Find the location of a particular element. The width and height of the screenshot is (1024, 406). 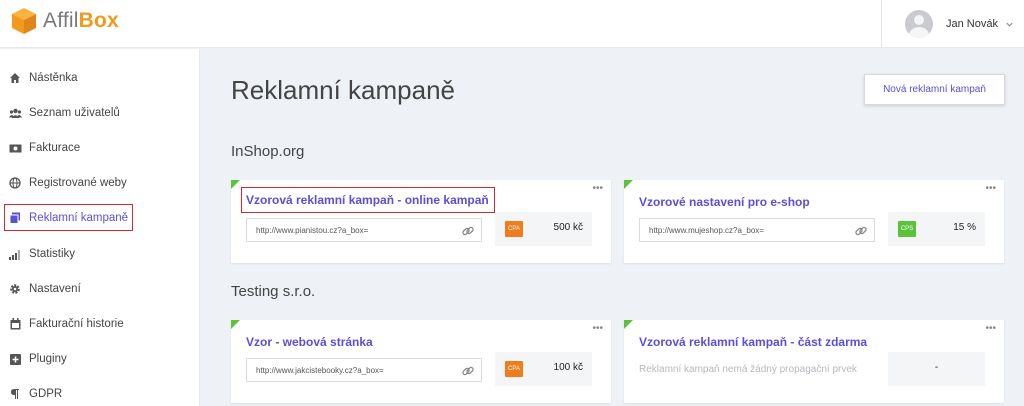

logo: AffilBox is located at coordinates (65, 21).